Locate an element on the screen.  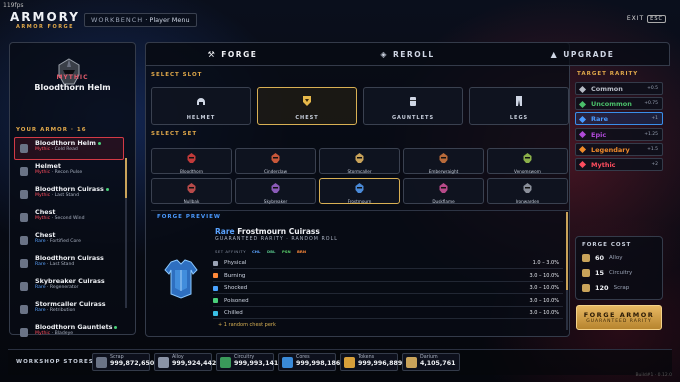
set-venomsworn: Venomsworn is located at coordinates (527, 161).